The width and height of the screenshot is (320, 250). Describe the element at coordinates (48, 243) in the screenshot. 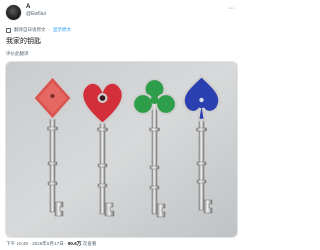

I see `tweet-date: 2026年6月17日` at that location.